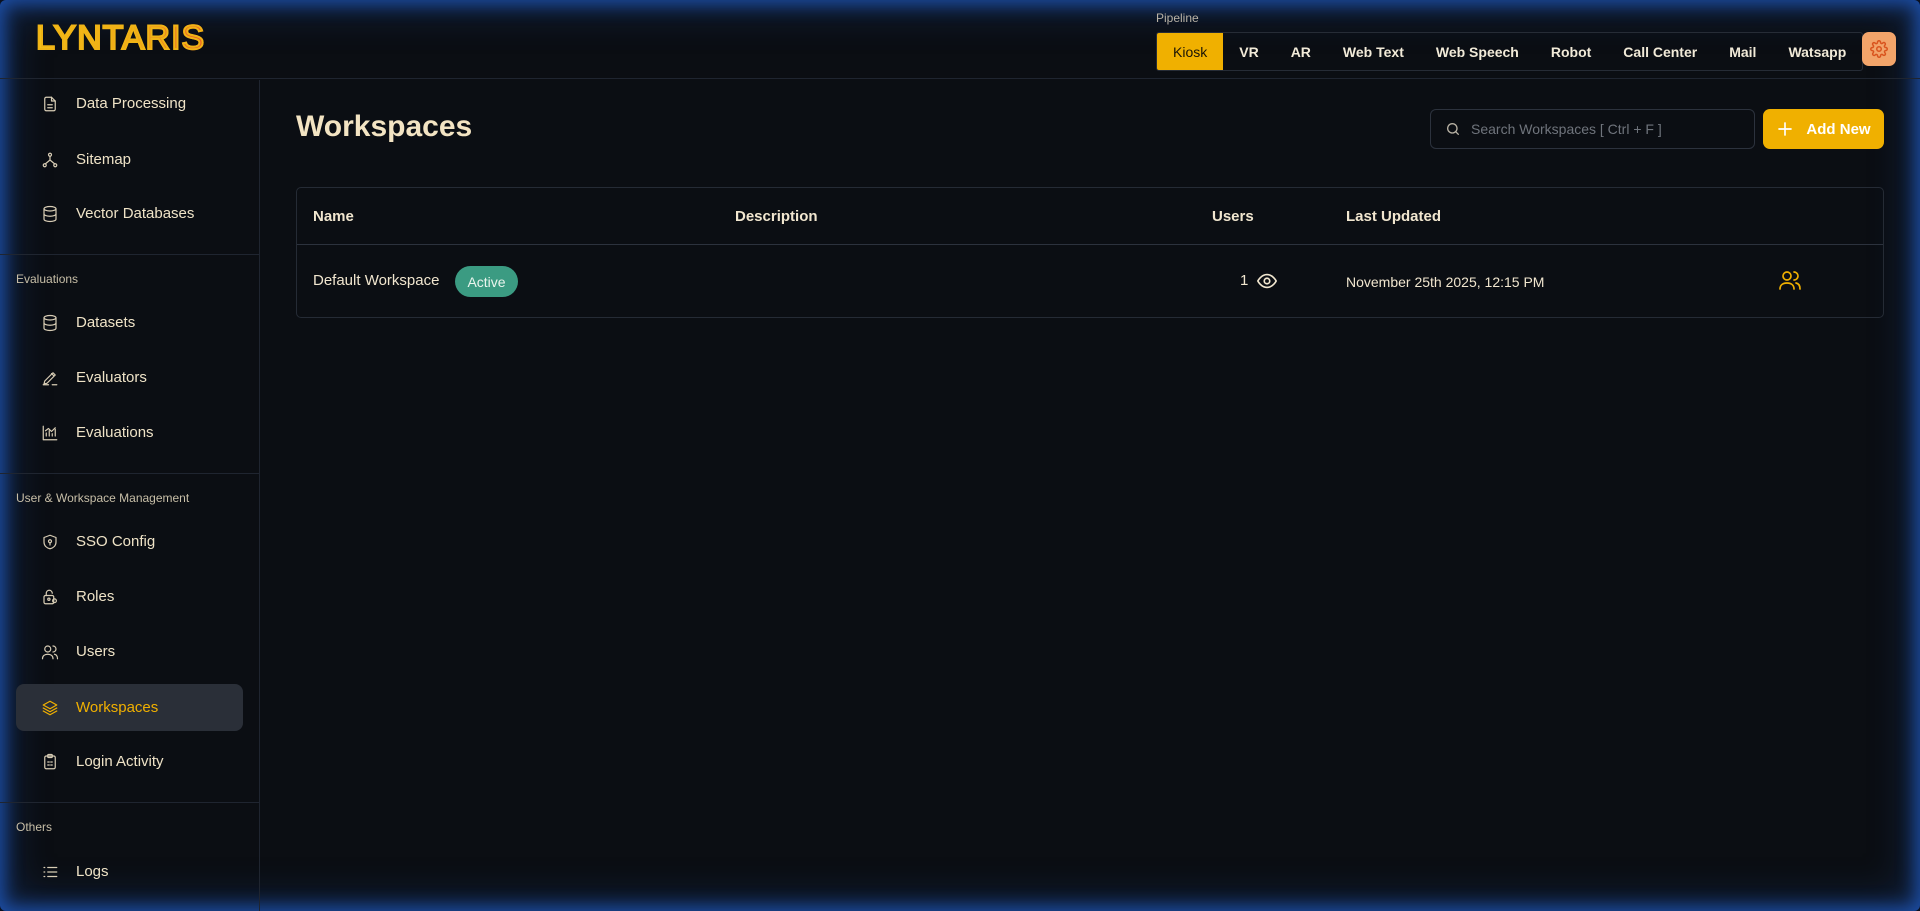 The image size is (1920, 911). What do you see at coordinates (50, 378) in the screenshot?
I see `pen-ruler-icon` at bounding box center [50, 378].